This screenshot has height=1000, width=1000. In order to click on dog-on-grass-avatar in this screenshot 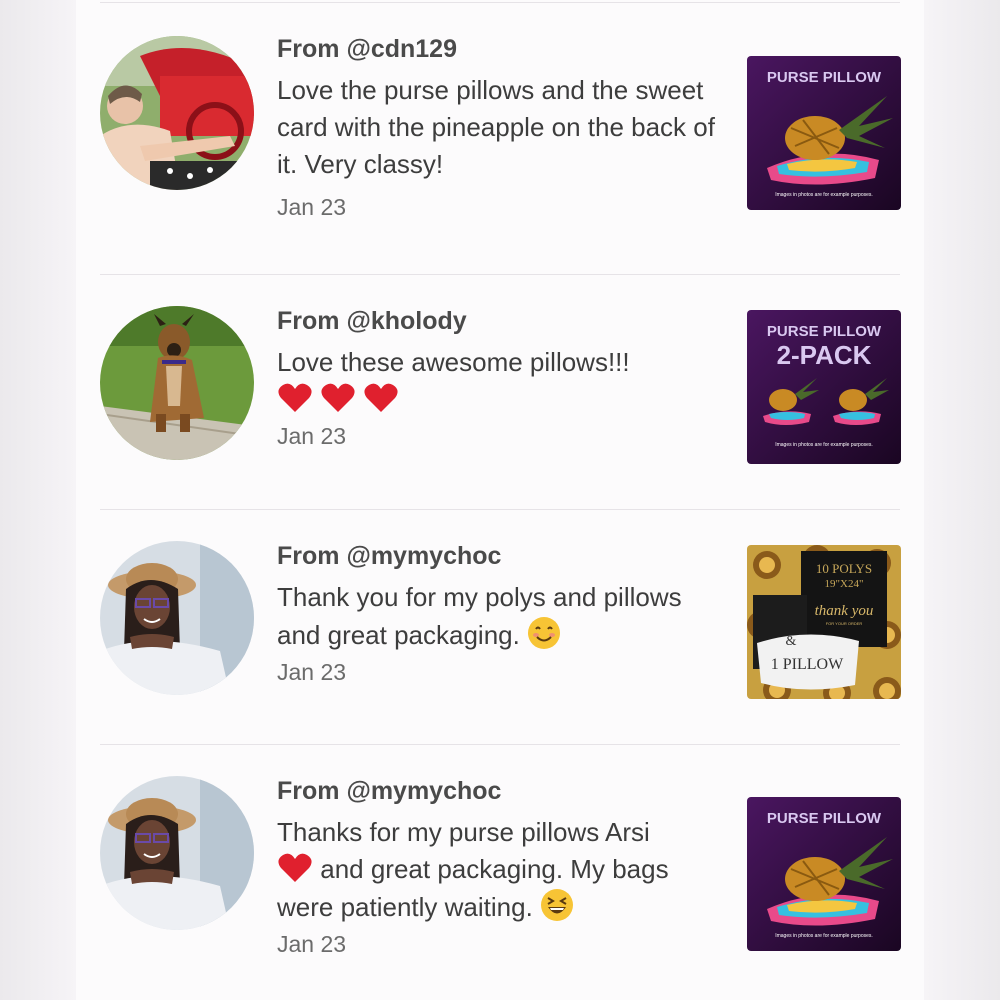, I will do `click(177, 383)`.